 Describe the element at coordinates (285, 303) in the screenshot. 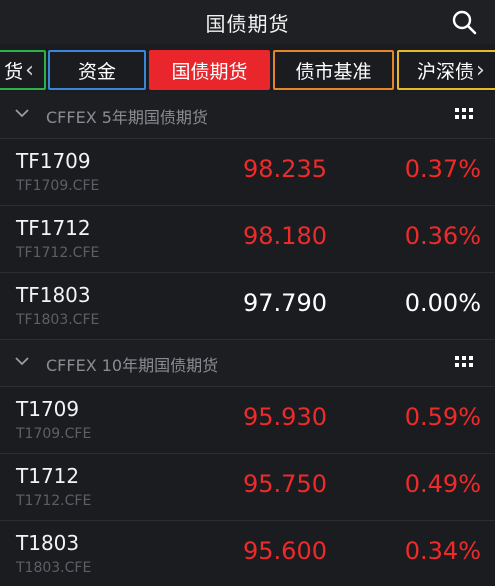

I see `price: 97.790` at that location.